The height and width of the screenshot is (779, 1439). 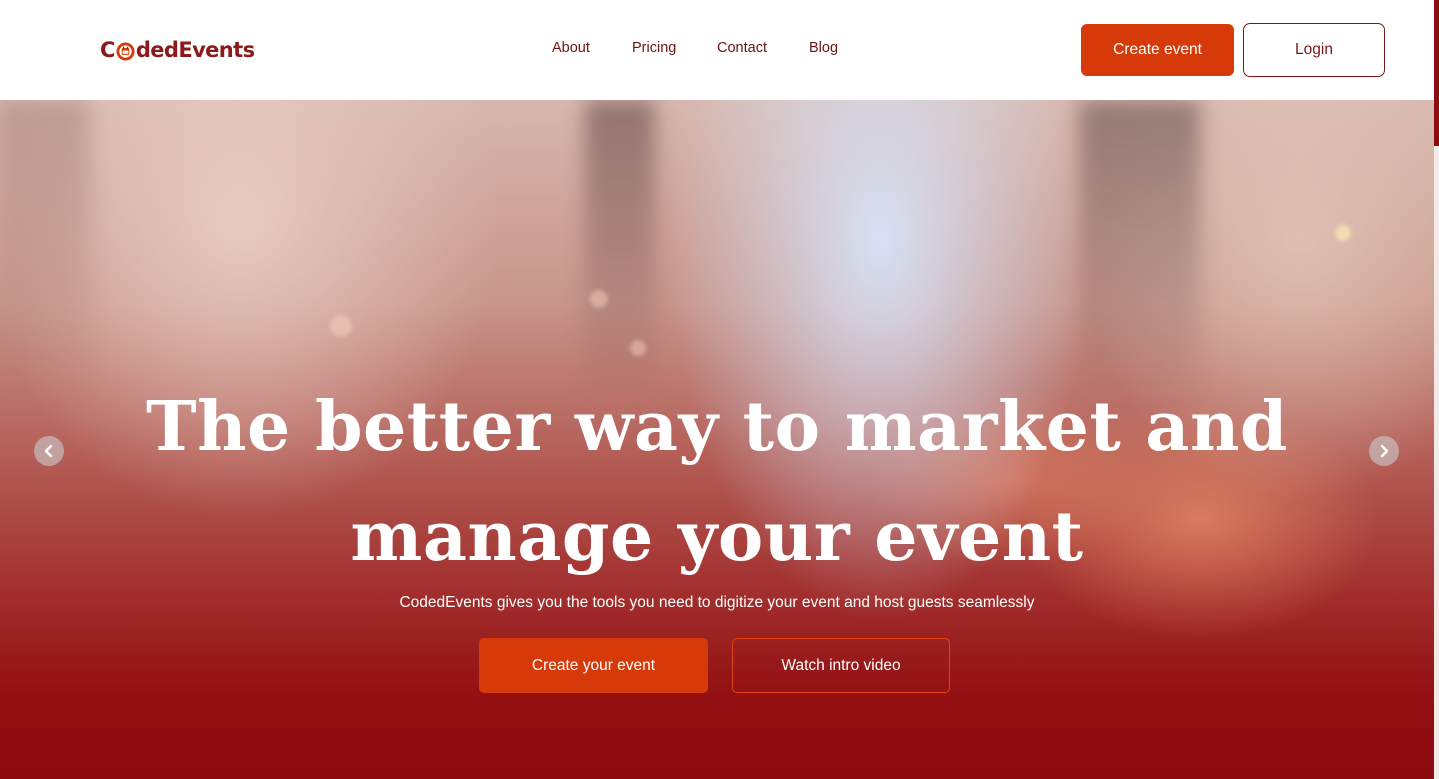 What do you see at coordinates (1157, 50) in the screenshot?
I see `create-event-button: Create event` at bounding box center [1157, 50].